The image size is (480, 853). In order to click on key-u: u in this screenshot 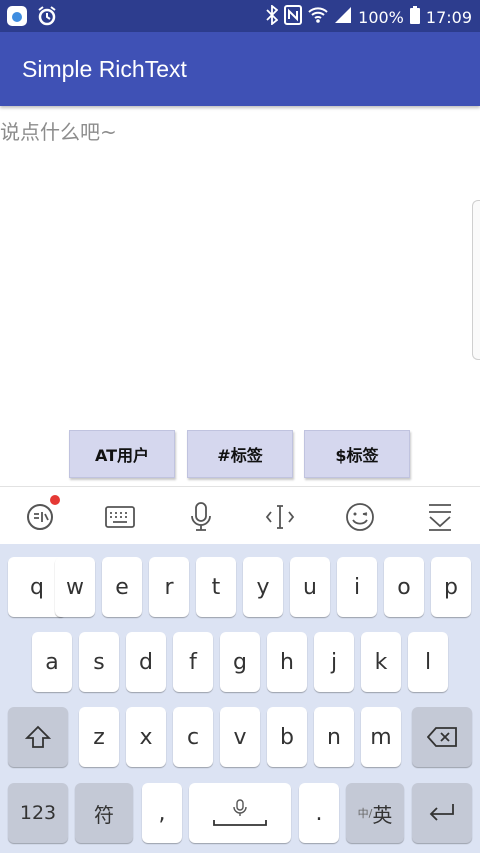, I will do `click(310, 587)`.